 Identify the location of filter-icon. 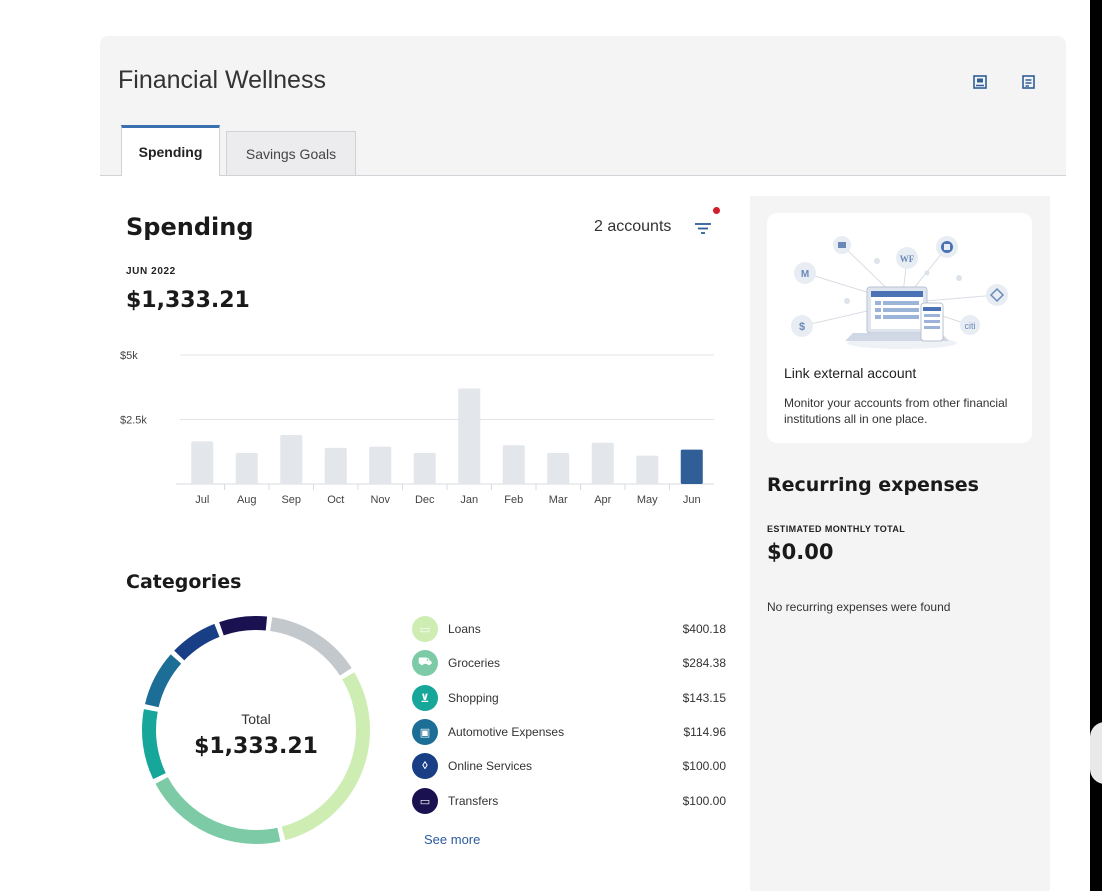
(703, 228).